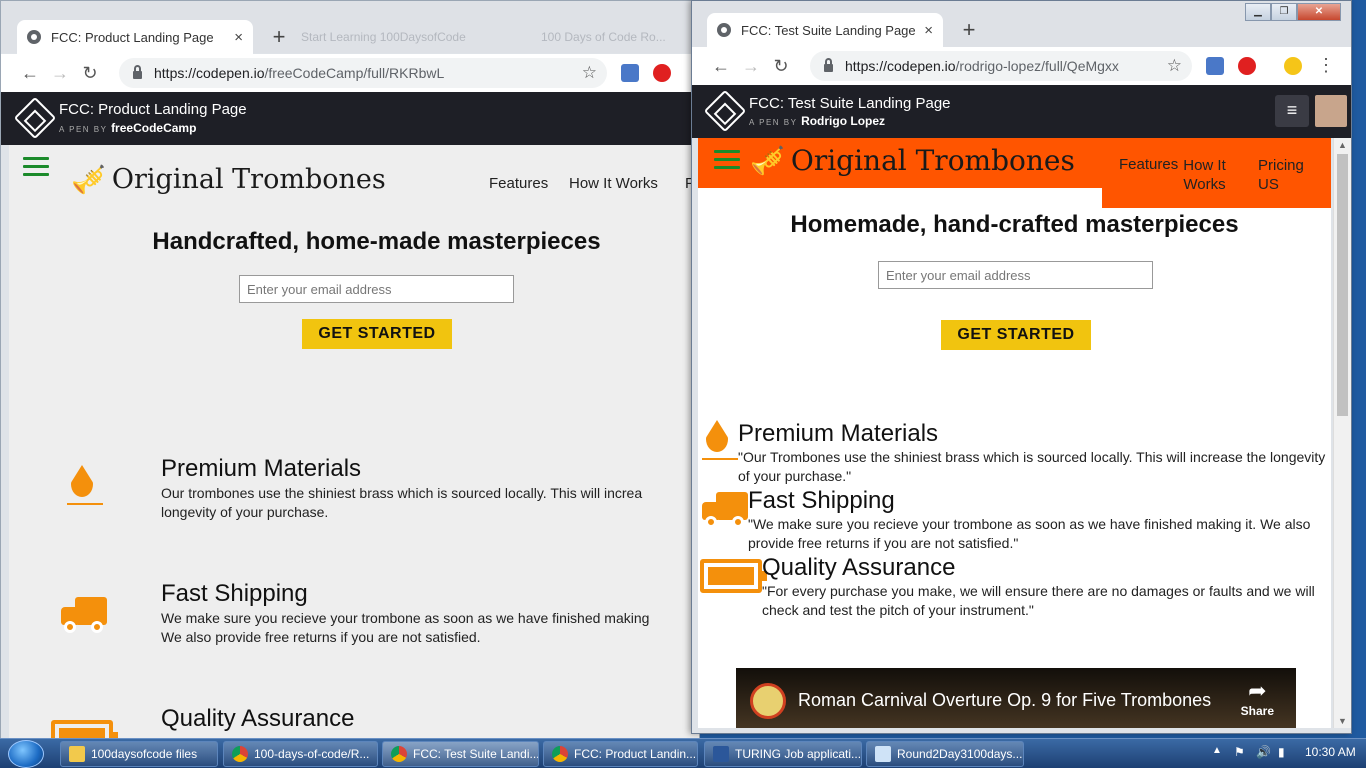 This screenshot has height=768, width=1366. Describe the element at coordinates (1239, 752) in the screenshot. I see `action-center-flag-icon: ⚑` at that location.